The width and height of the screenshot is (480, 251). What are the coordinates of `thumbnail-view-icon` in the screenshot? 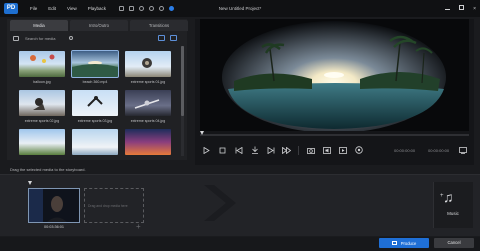 It's located at (161, 38).